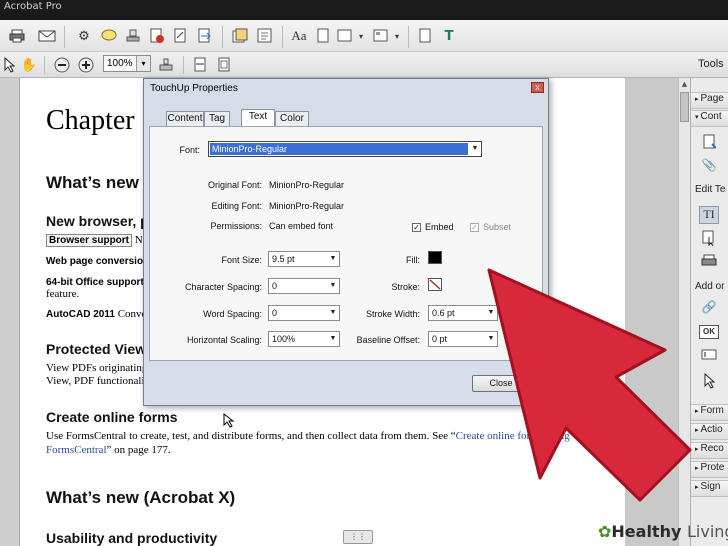 Image resolution: width=728 pixels, height=546 pixels. What do you see at coordinates (435, 257) in the screenshot?
I see `fill-color-swatch` at bounding box center [435, 257].